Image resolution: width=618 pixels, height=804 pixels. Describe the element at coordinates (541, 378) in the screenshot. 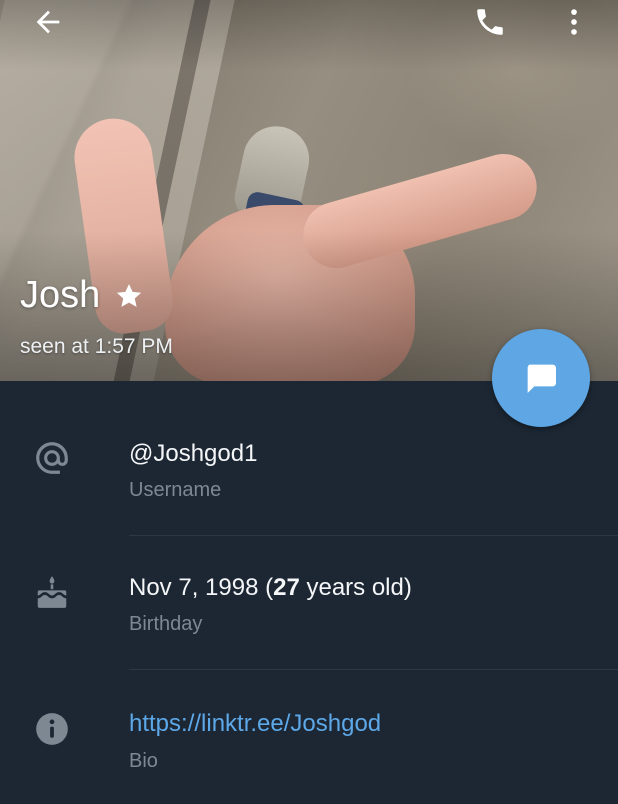

I see `message-icon` at that location.